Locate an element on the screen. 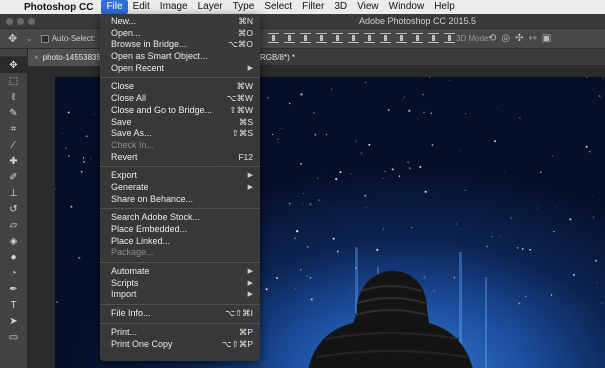 This screenshot has width=605, height=368. align-vcenter-icon is located at coordinates (289, 38).